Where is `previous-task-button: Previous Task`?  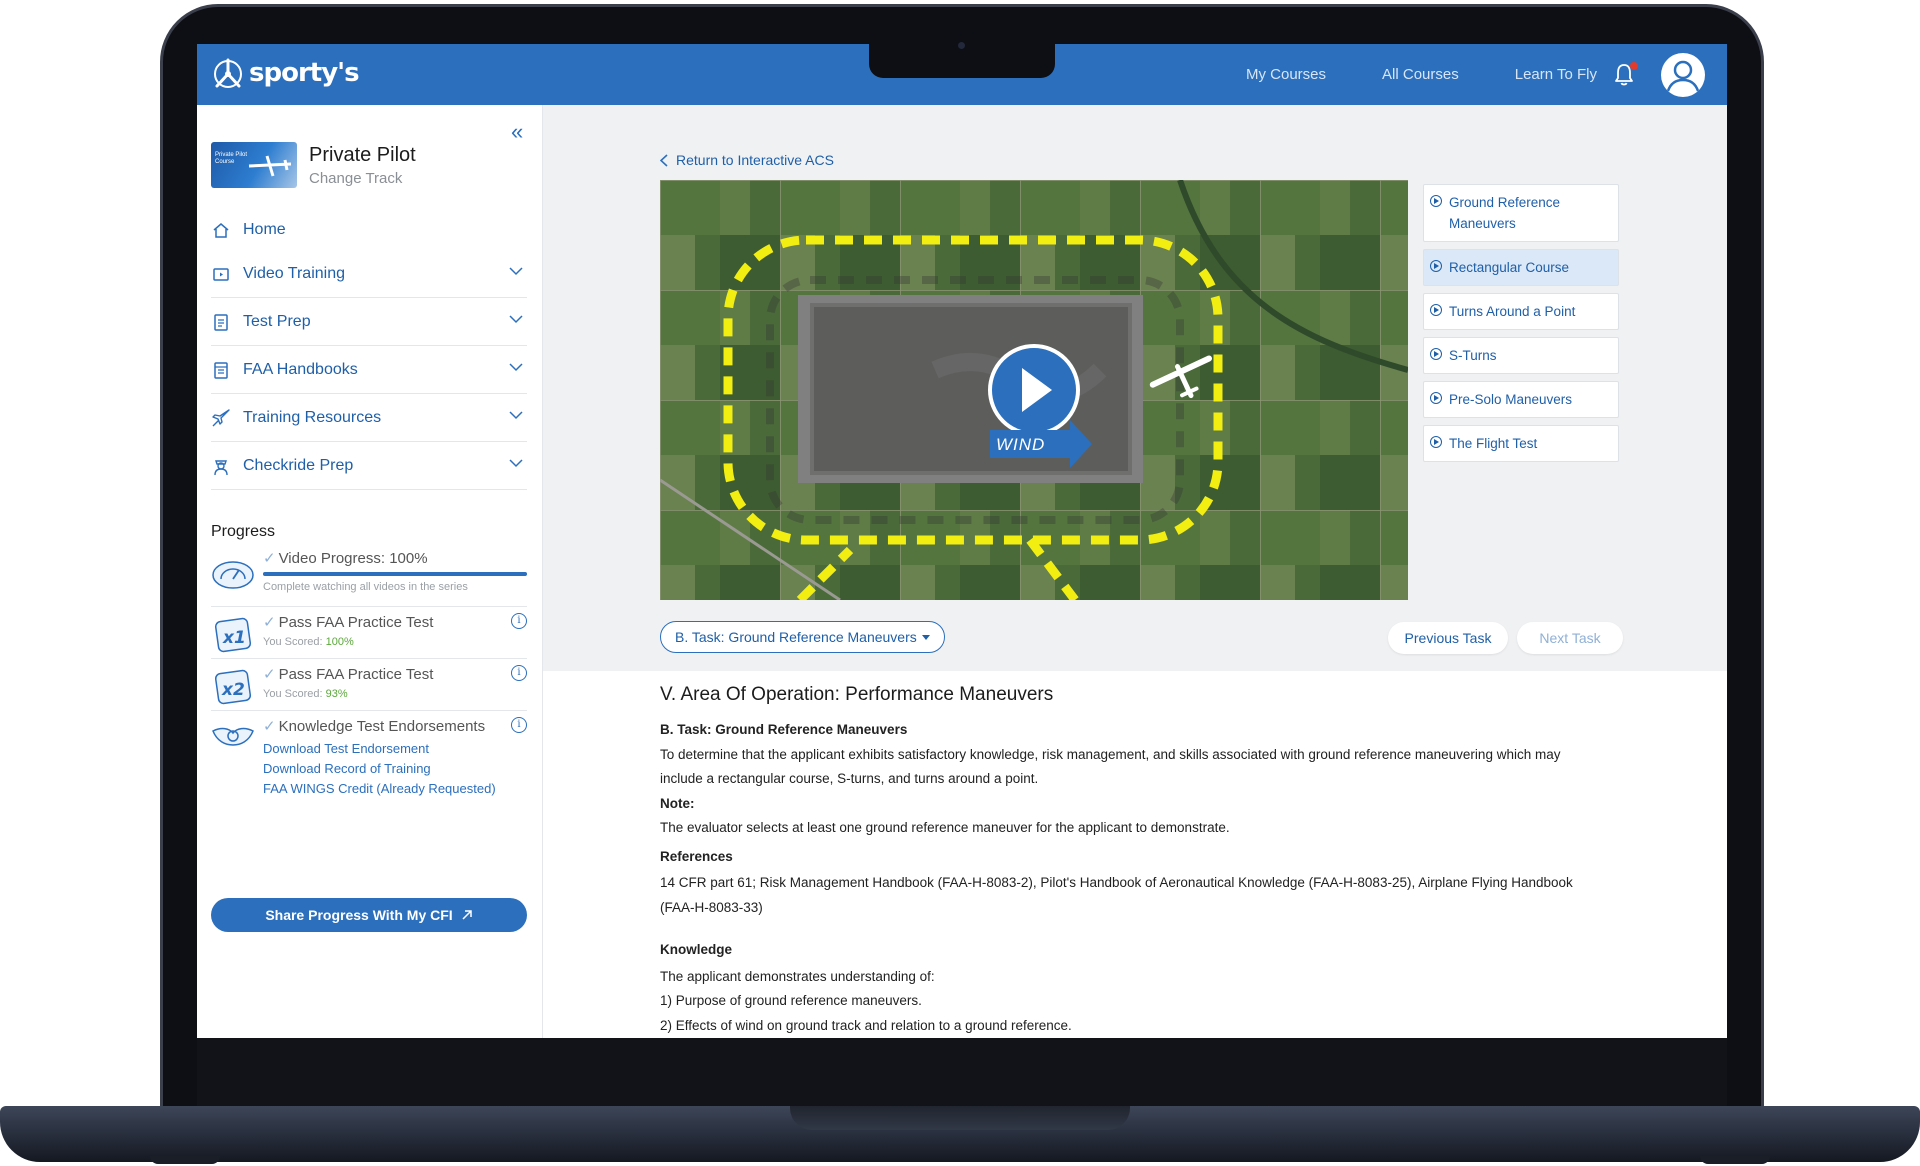
previous-task-button: Previous Task is located at coordinates (1448, 638).